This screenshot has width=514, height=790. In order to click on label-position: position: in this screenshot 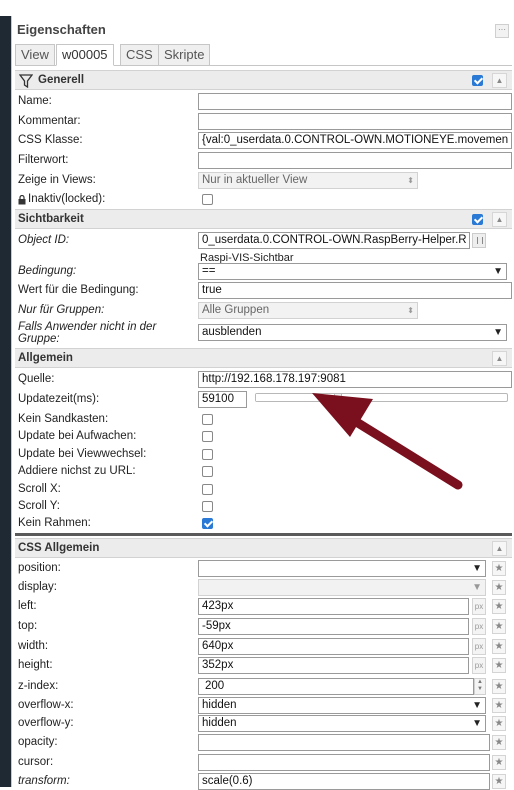, I will do `click(39, 568)`.